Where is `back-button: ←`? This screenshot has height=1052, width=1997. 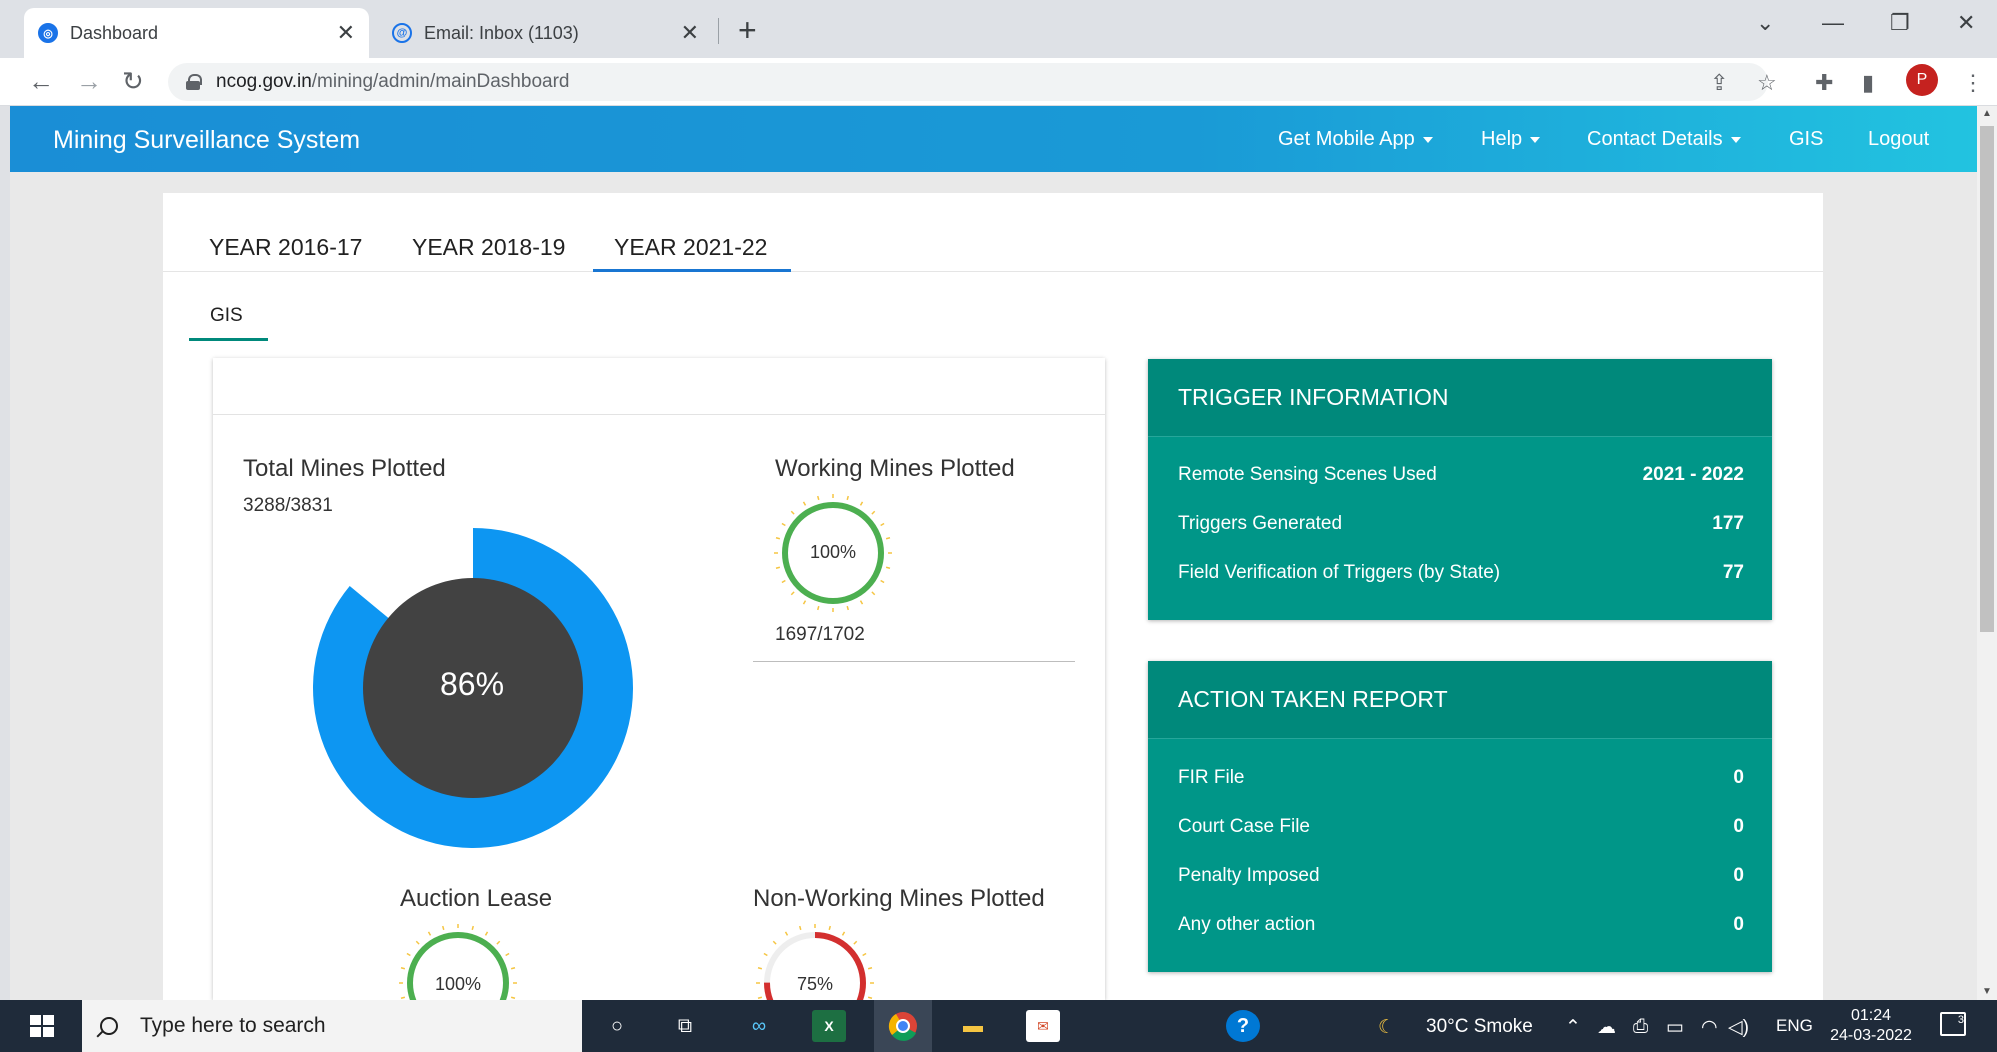 back-button: ← is located at coordinates (41, 81).